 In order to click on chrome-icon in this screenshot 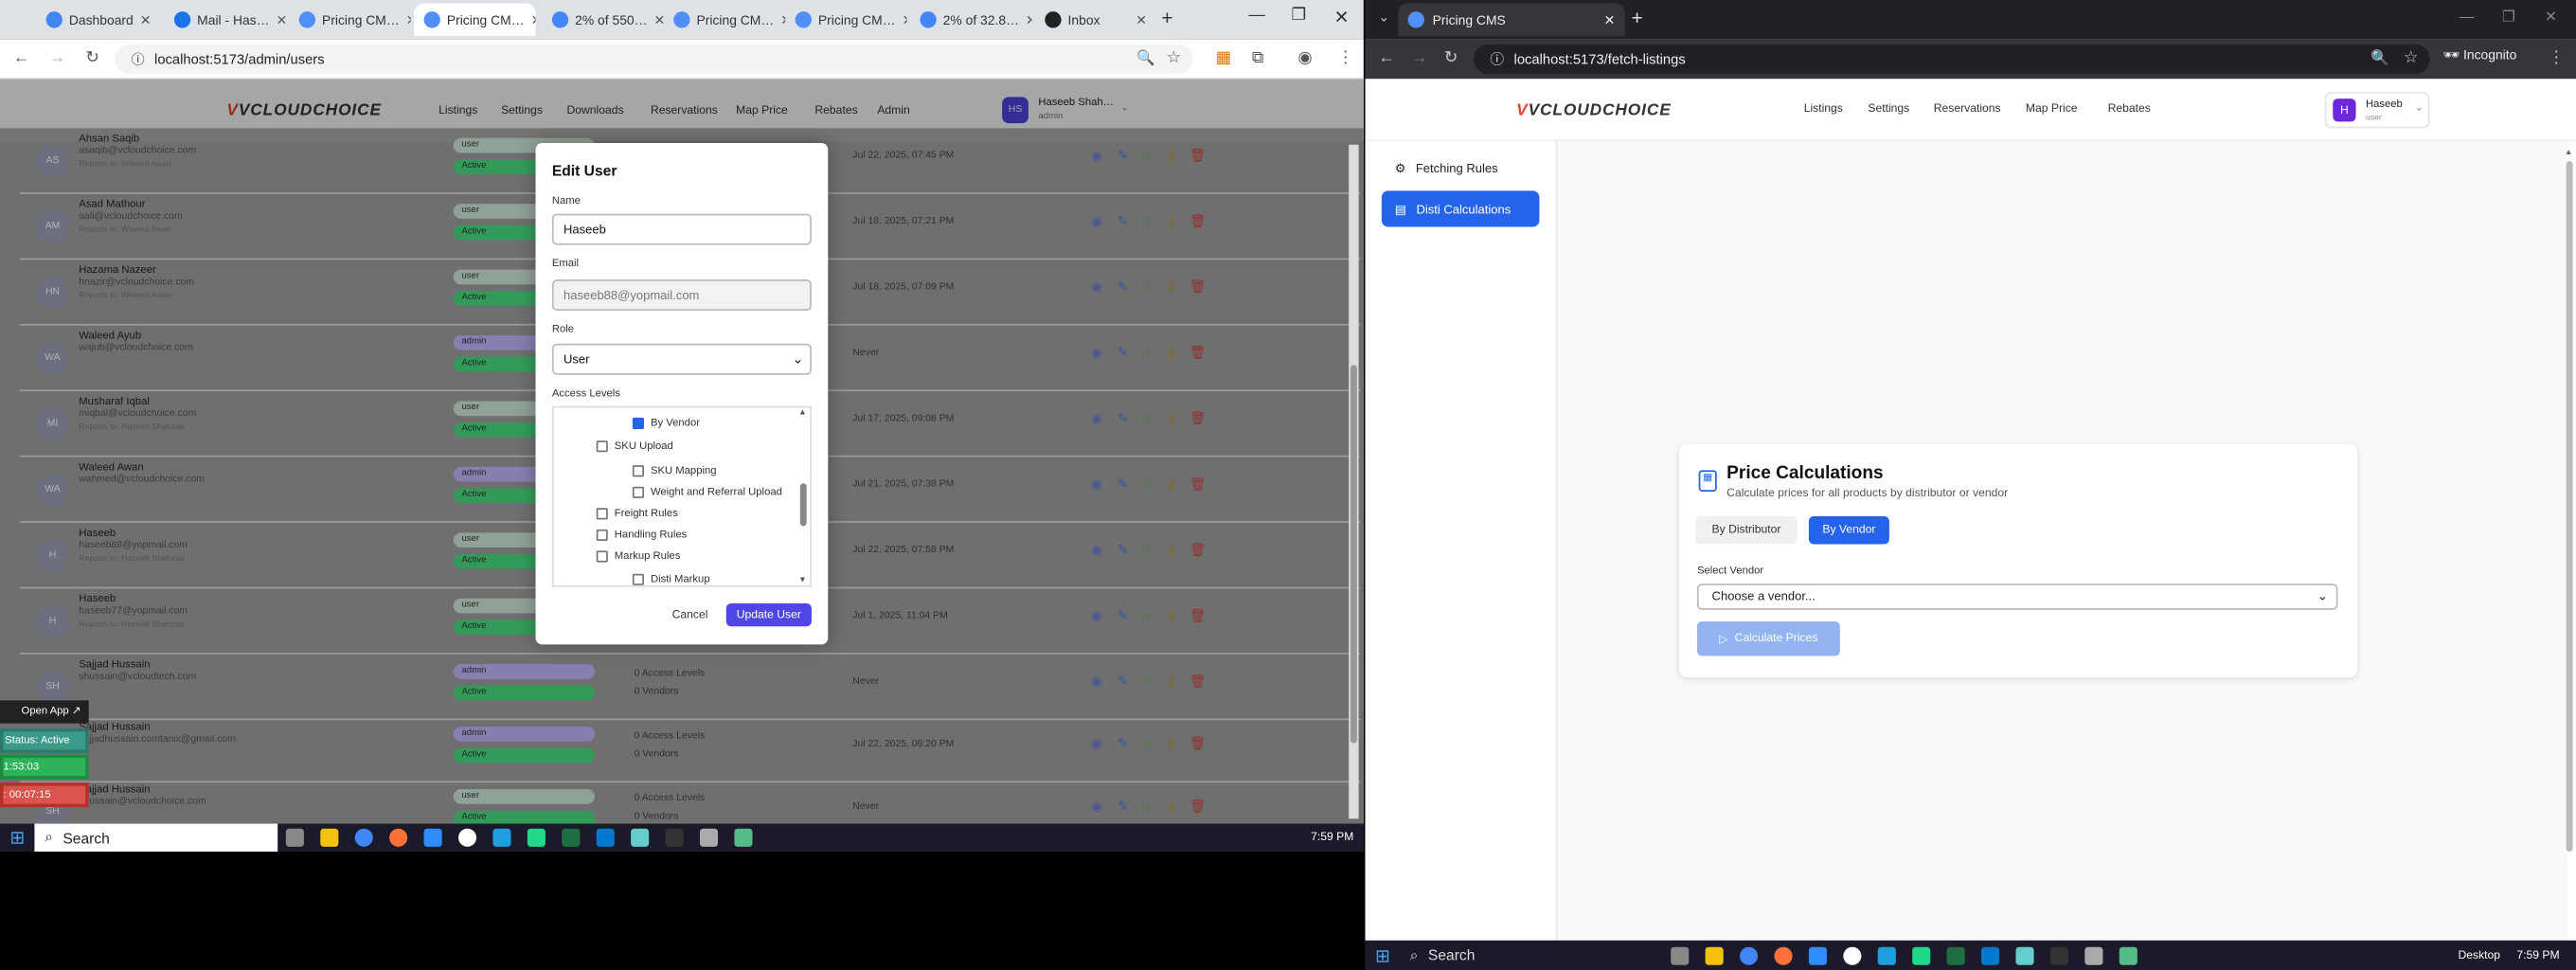, I will do `click(364, 837)`.